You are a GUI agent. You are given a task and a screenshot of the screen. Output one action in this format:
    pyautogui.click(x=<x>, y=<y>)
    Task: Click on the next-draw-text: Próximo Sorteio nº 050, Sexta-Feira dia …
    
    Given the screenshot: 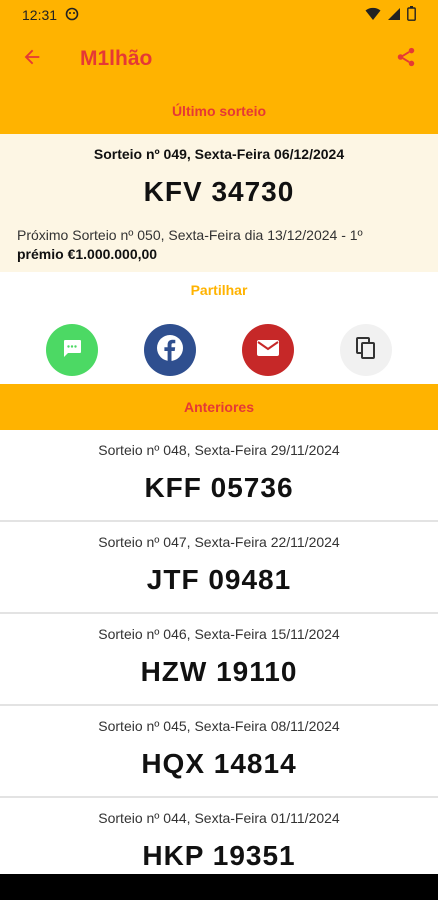 What is the action you would take?
    pyautogui.click(x=190, y=235)
    